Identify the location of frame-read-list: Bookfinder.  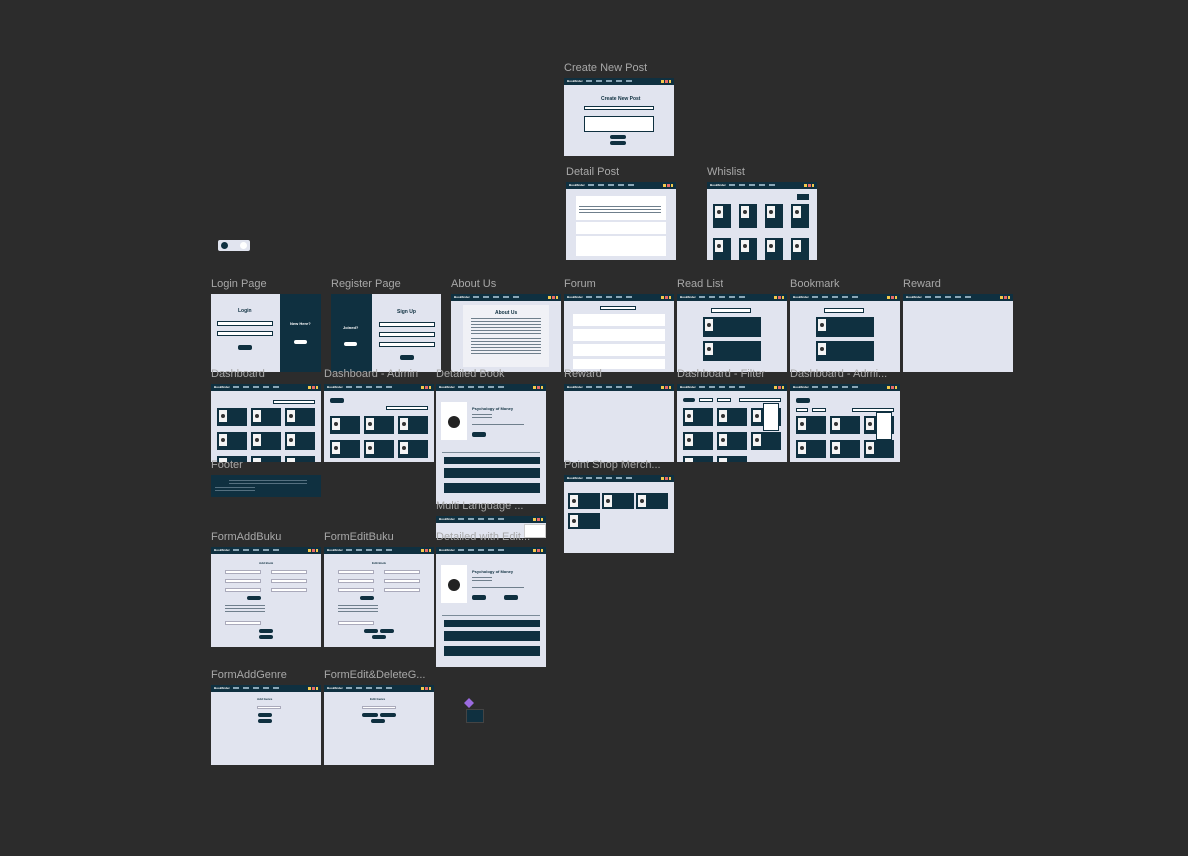
(732, 333).